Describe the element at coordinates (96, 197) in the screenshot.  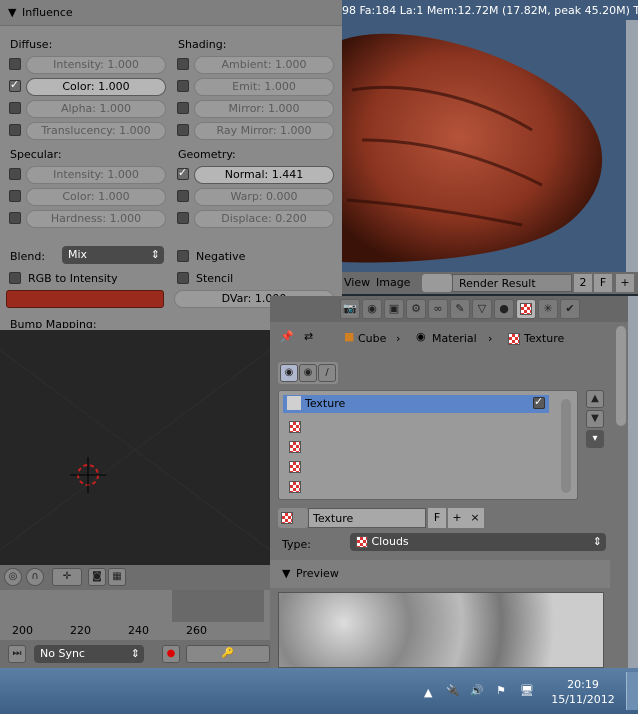
I see `specular-color-field: Color: 1.000` at that location.